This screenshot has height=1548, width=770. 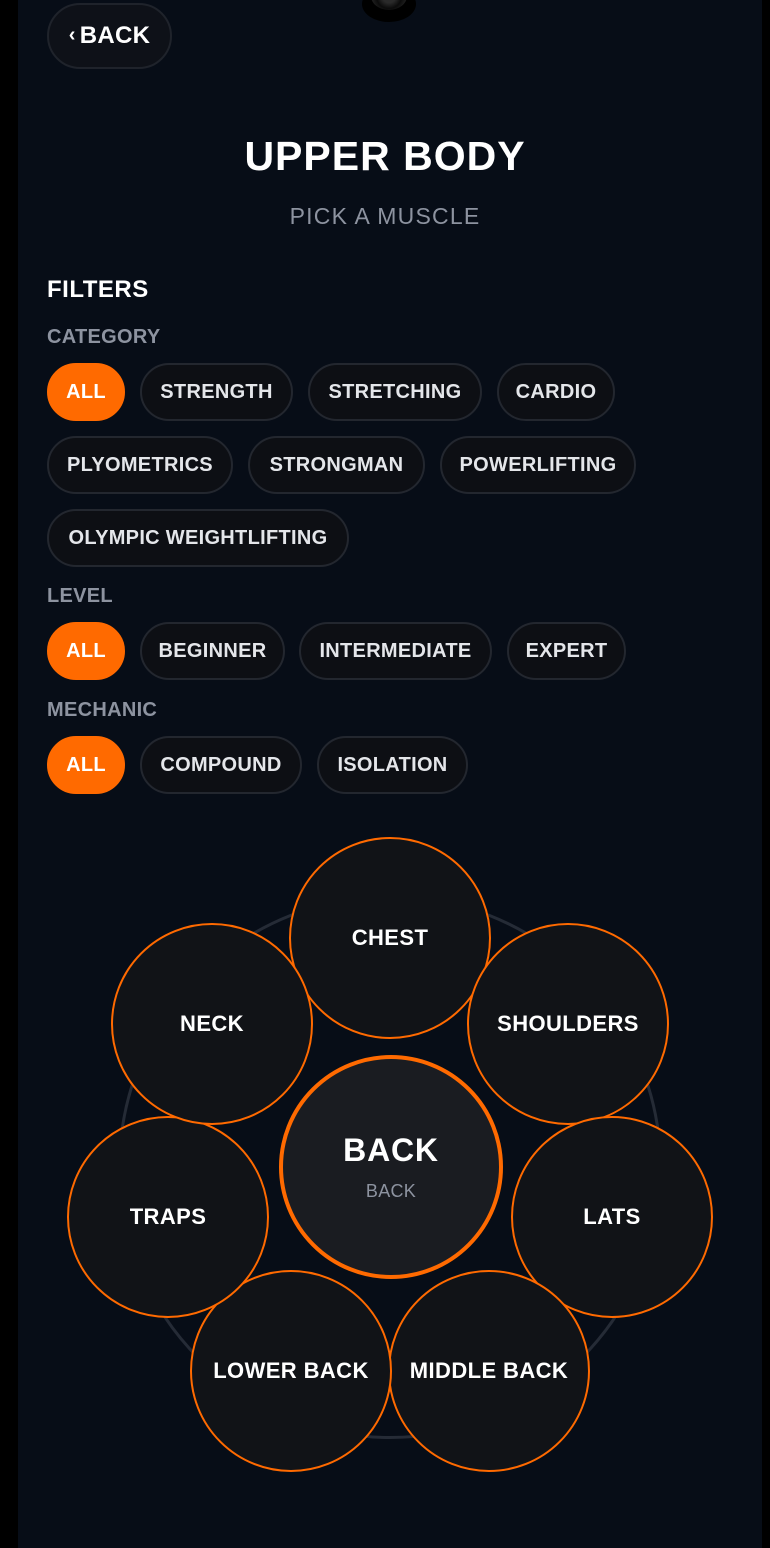 What do you see at coordinates (221, 765) in the screenshot?
I see `mechanic-chip-compound: COMPOUND` at bounding box center [221, 765].